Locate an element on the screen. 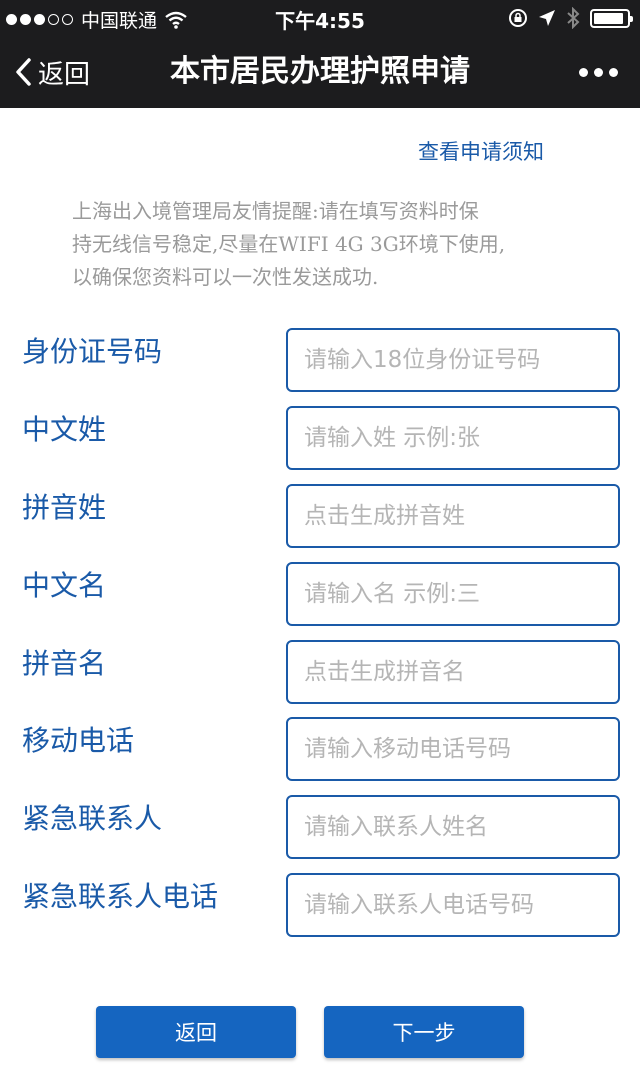 The image size is (640, 1079). emergency-contact-phone-label: 紧急联系人电话 is located at coordinates (120, 896).